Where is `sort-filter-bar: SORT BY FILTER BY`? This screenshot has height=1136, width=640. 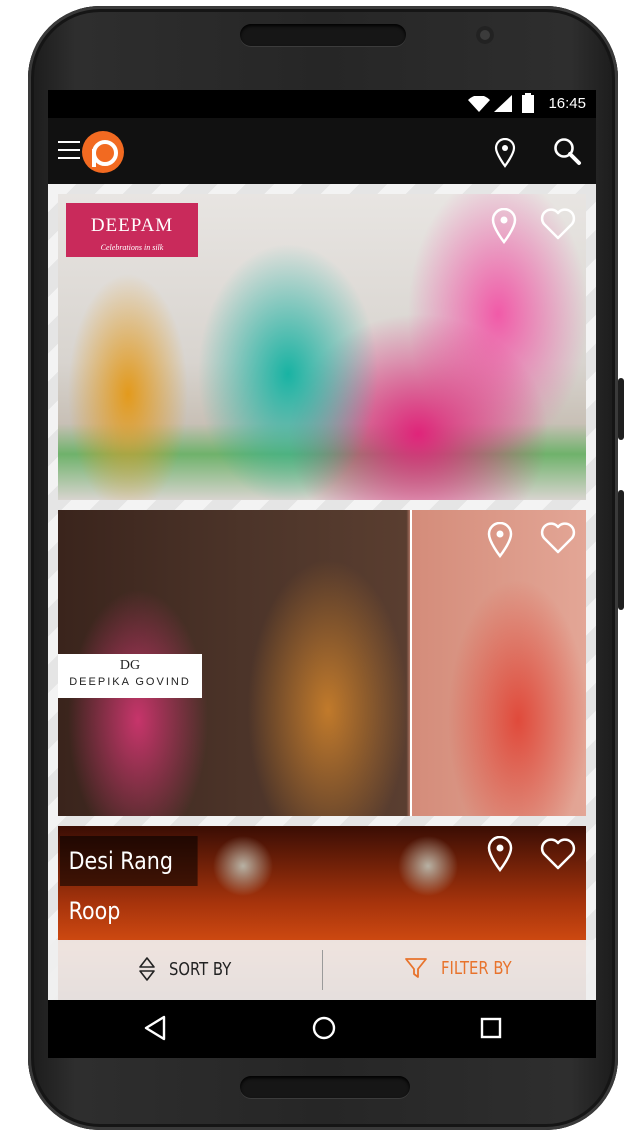 sort-filter-bar: SORT BY FILTER BY is located at coordinates (322, 970).